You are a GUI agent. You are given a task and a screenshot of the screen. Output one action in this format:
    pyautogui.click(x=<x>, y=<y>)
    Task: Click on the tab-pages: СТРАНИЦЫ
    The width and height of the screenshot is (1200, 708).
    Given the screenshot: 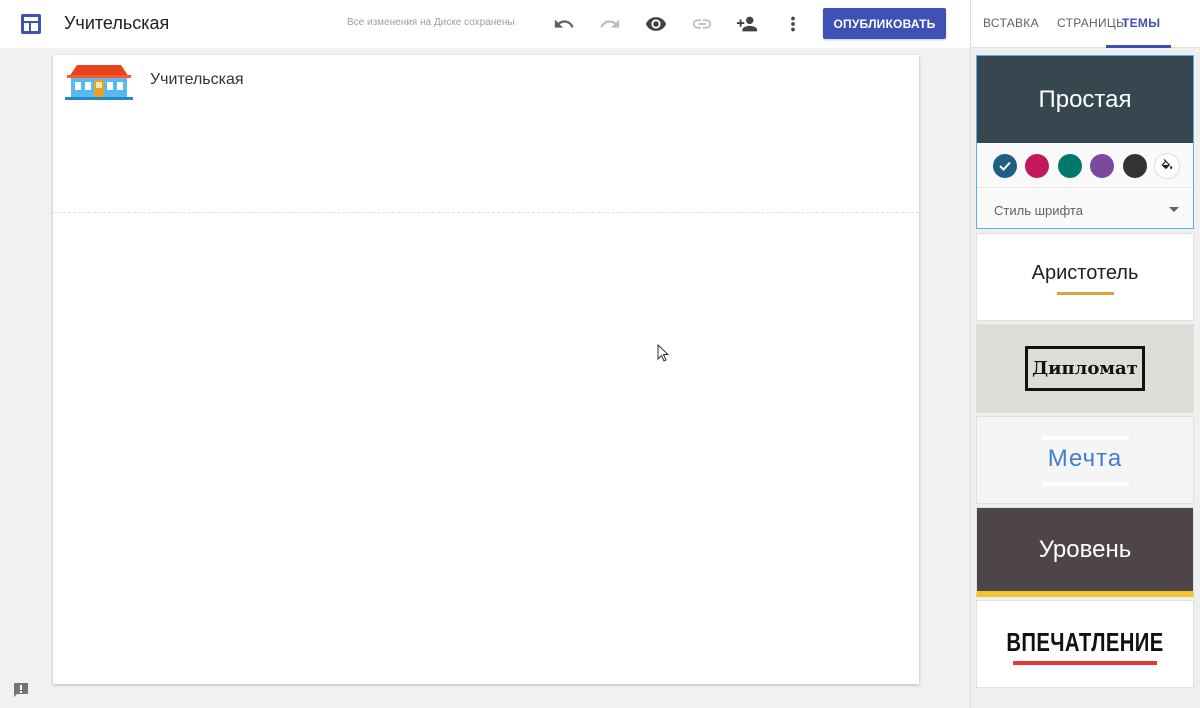 What is the action you would take?
    pyautogui.click(x=1092, y=23)
    